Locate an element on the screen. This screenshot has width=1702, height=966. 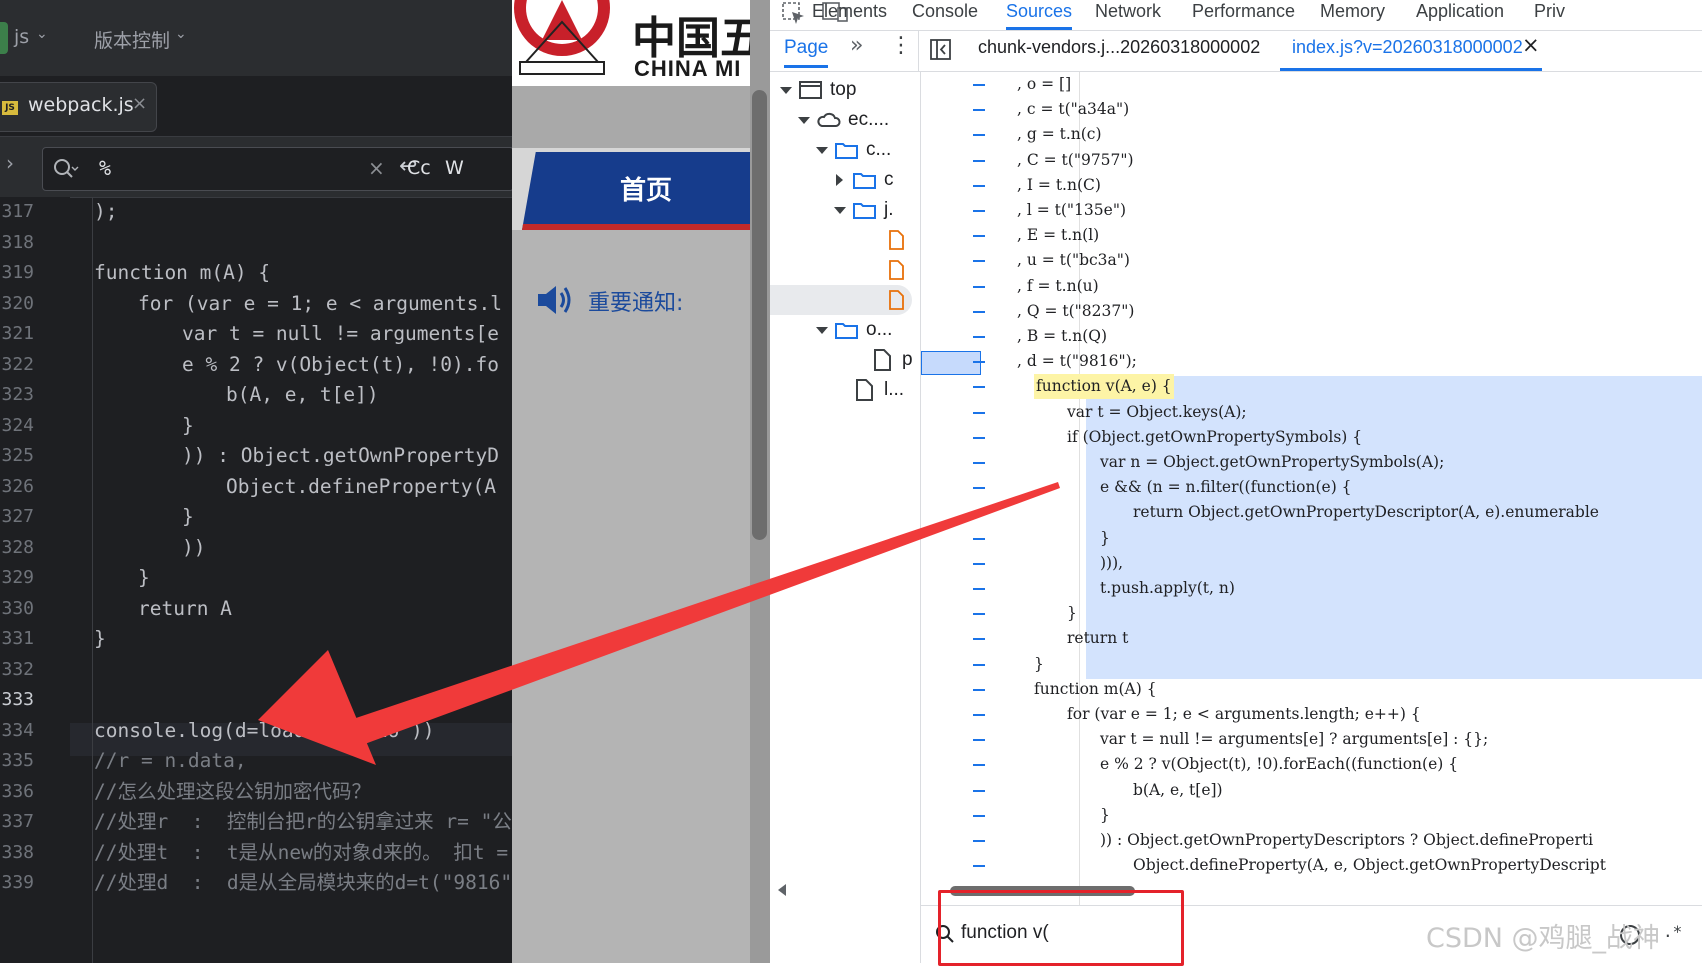
tab-sources: Sources is located at coordinates (1039, 15).